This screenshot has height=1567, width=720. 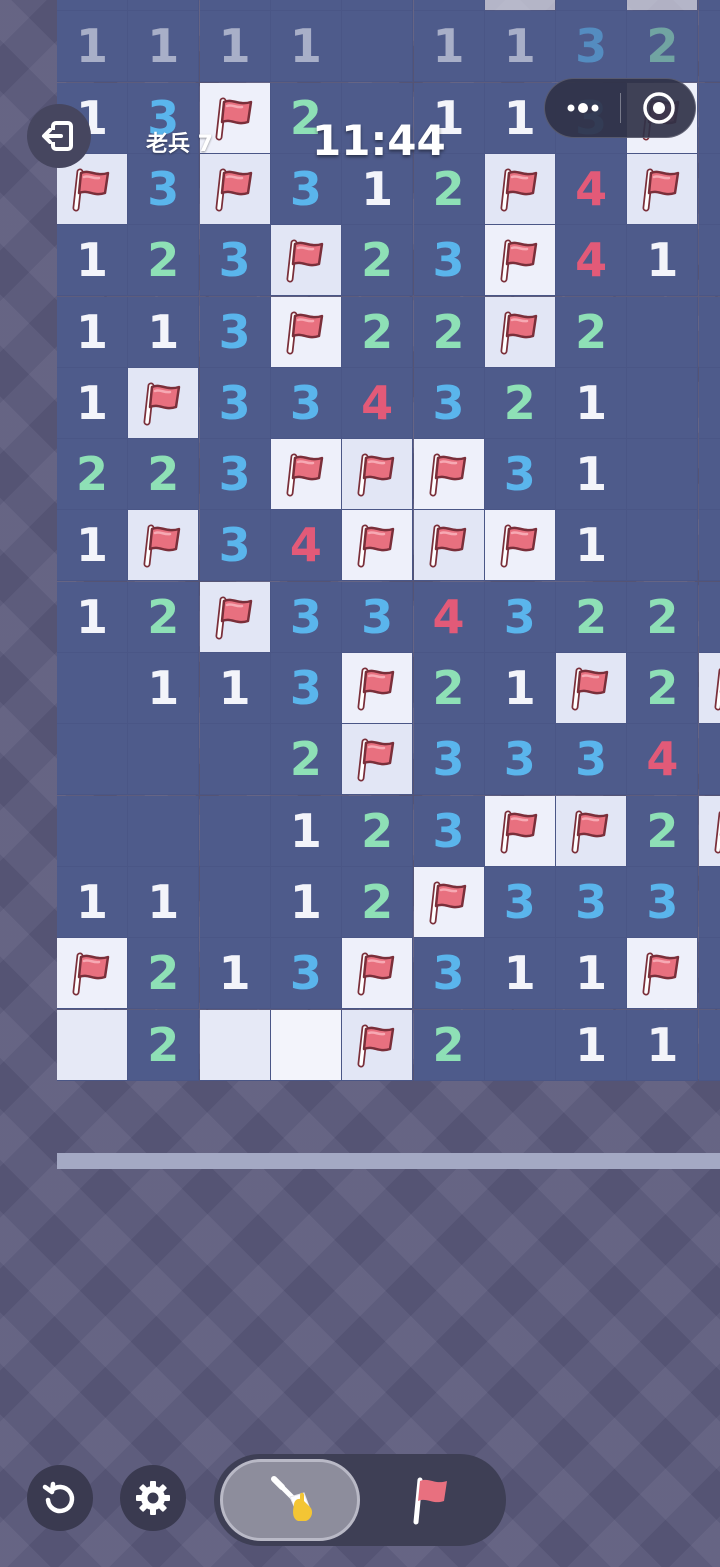 What do you see at coordinates (60, 1498) in the screenshot?
I see `restart-button` at bounding box center [60, 1498].